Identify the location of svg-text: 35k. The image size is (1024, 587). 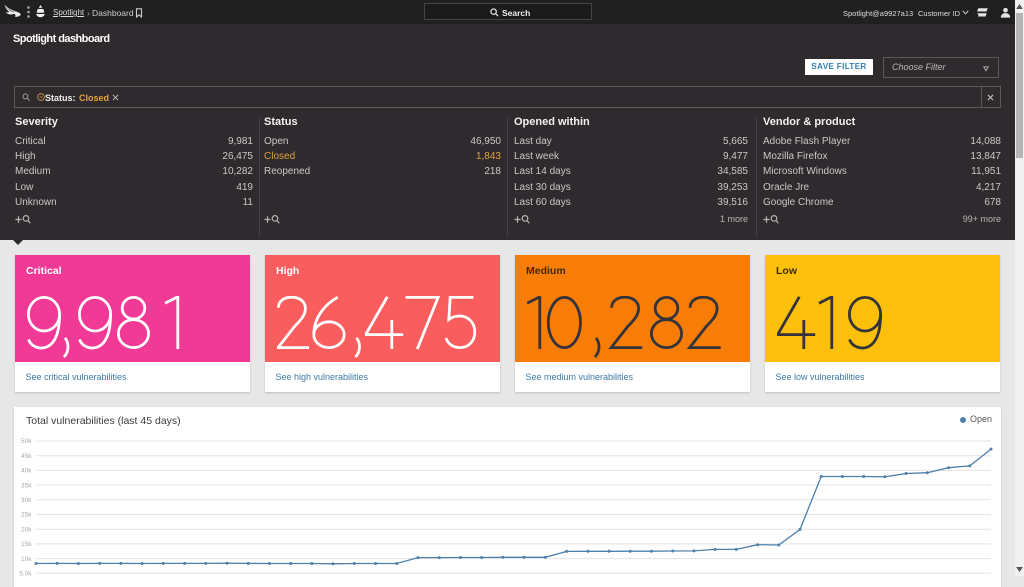
(26, 485).